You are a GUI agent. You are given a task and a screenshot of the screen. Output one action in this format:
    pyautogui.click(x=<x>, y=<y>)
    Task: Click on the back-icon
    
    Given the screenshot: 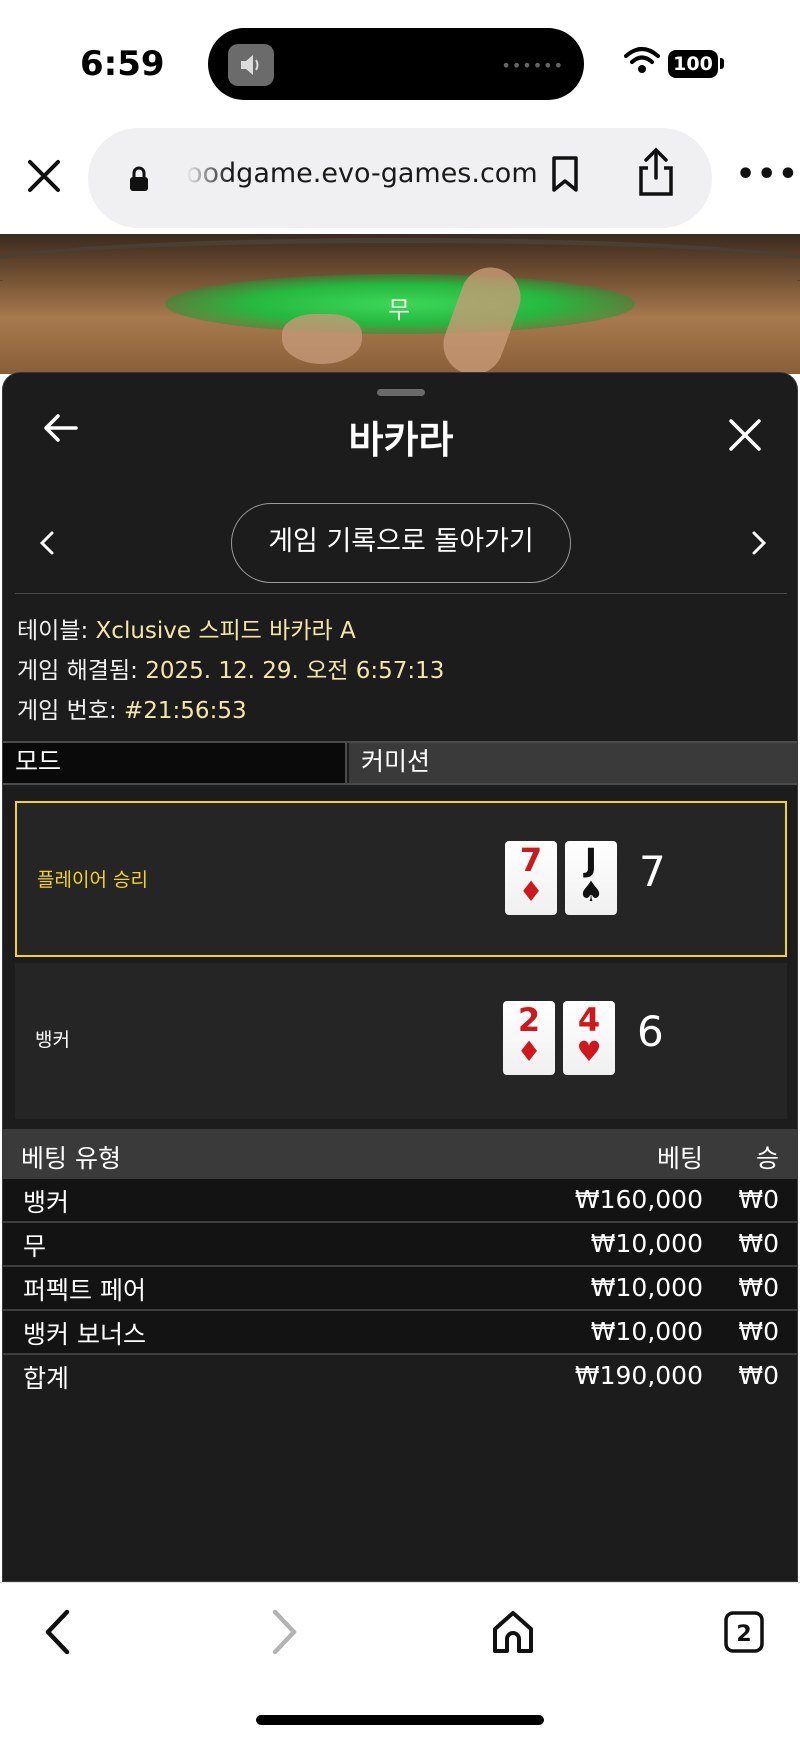 What is the action you would take?
    pyautogui.click(x=57, y=1634)
    